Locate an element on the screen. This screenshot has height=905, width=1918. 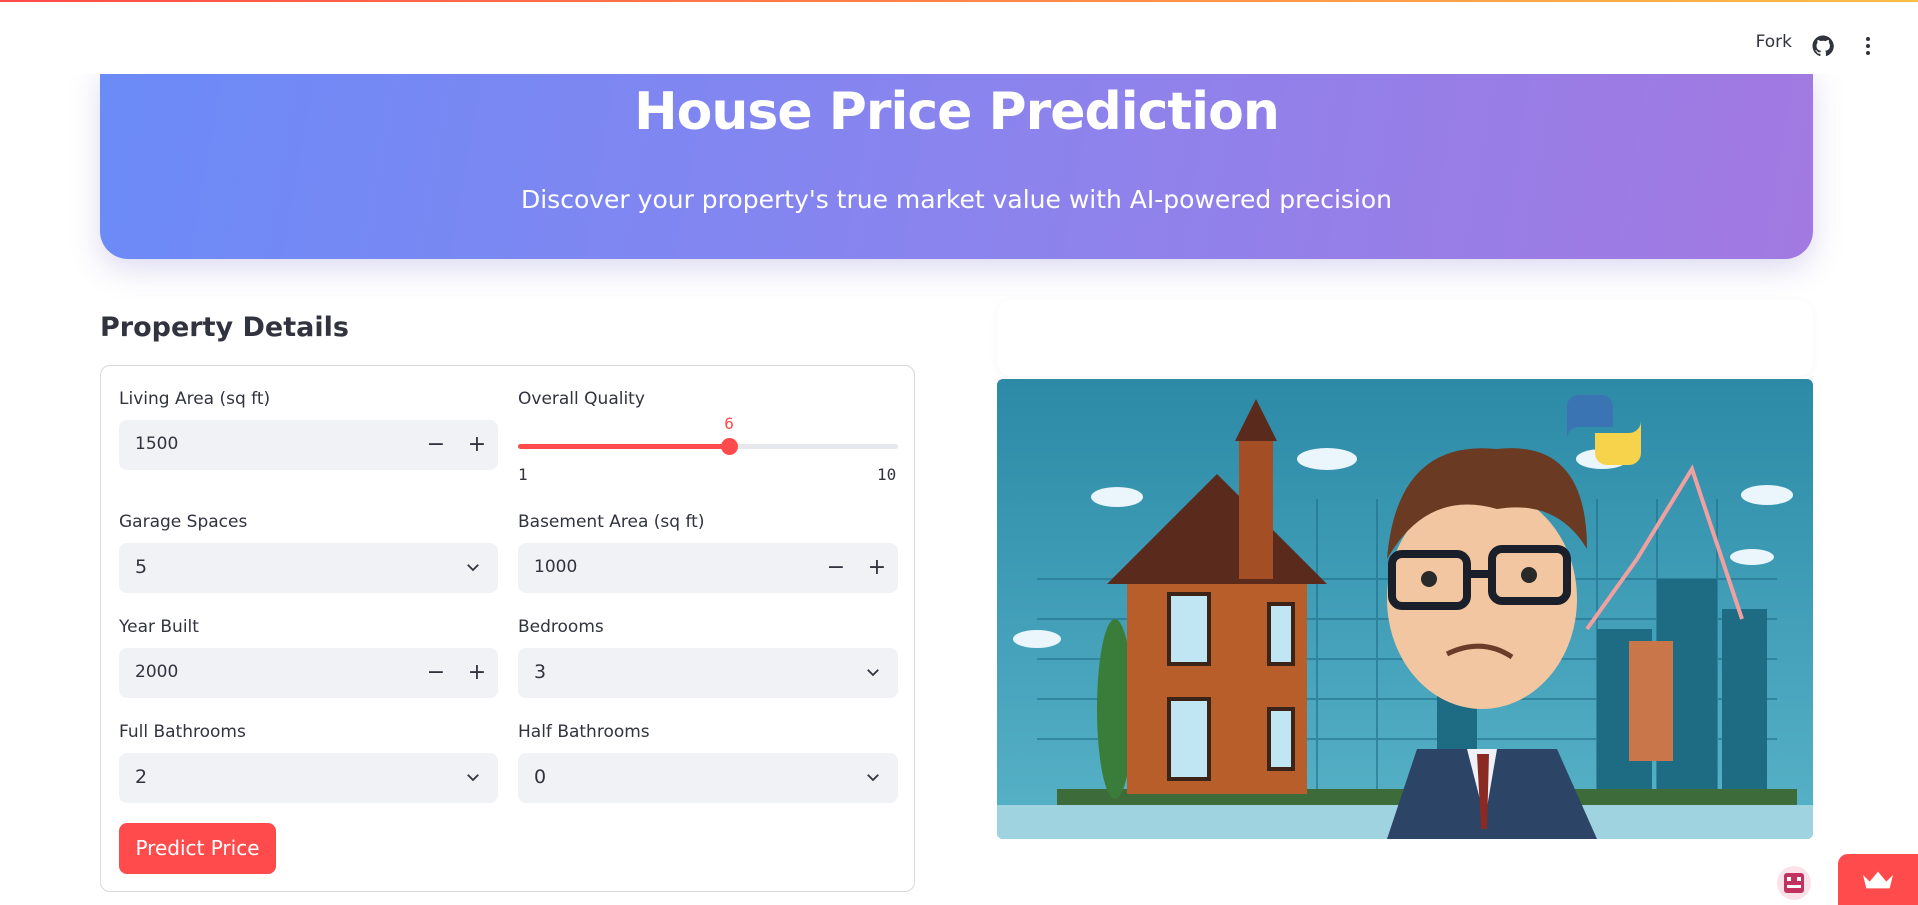
living-area-value: 1500 is located at coordinates (156, 444).